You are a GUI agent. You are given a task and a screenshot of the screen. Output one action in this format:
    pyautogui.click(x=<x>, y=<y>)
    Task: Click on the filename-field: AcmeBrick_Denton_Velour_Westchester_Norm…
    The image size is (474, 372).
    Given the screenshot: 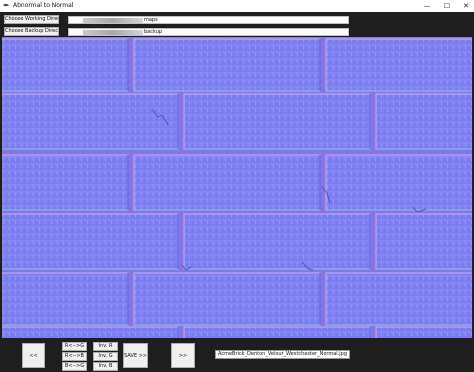 What is the action you would take?
    pyautogui.click(x=283, y=354)
    